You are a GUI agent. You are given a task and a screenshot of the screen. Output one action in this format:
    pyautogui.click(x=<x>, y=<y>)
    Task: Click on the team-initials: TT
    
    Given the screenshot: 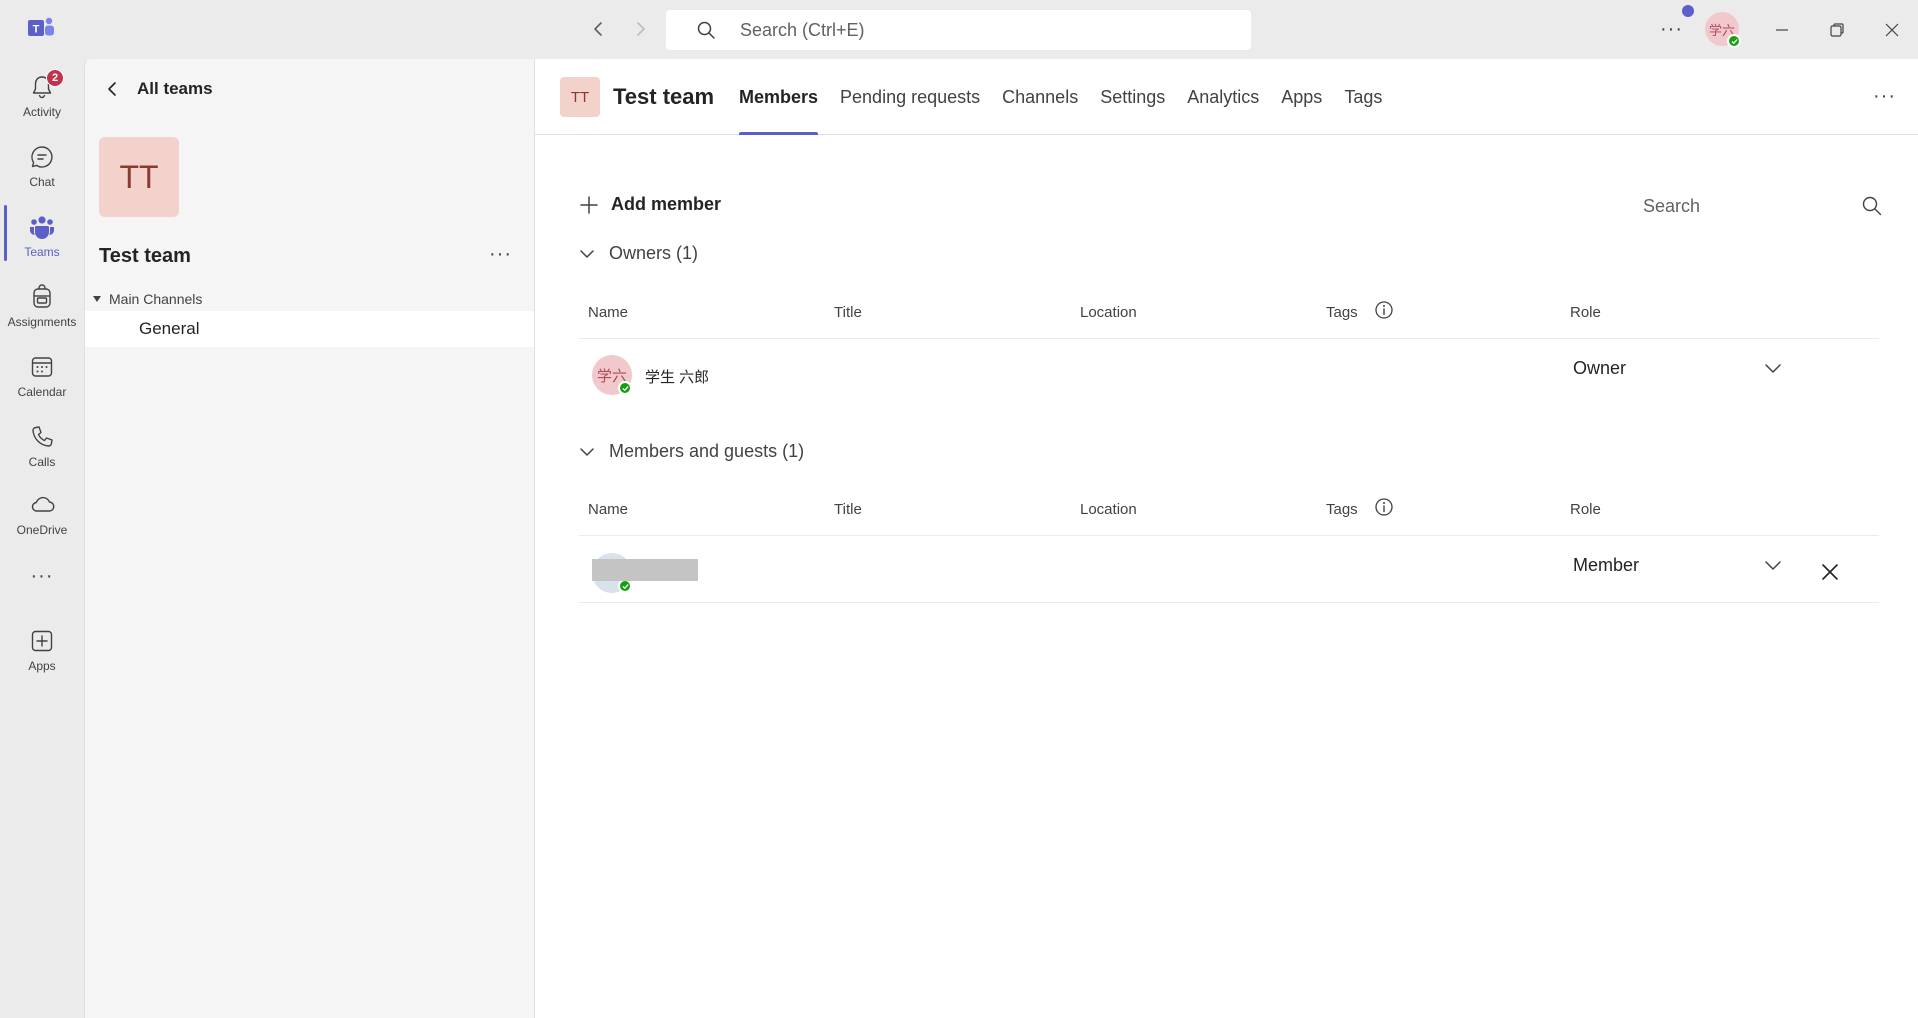 What is the action you would take?
    pyautogui.click(x=580, y=97)
    